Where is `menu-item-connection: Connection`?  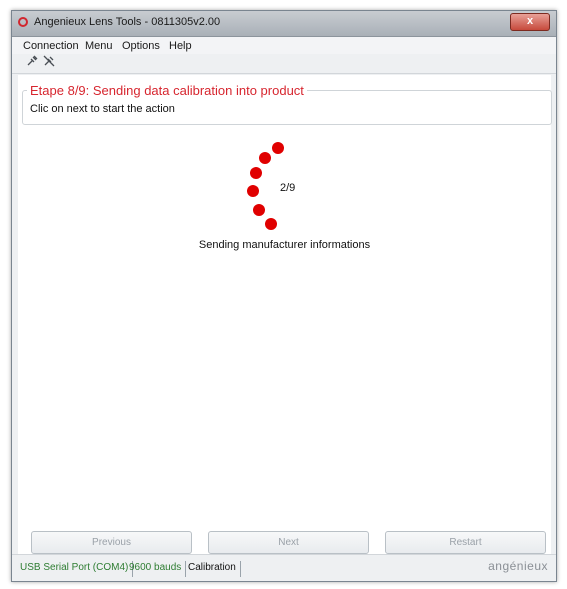
menu-item-connection: Connection is located at coordinates (51, 46).